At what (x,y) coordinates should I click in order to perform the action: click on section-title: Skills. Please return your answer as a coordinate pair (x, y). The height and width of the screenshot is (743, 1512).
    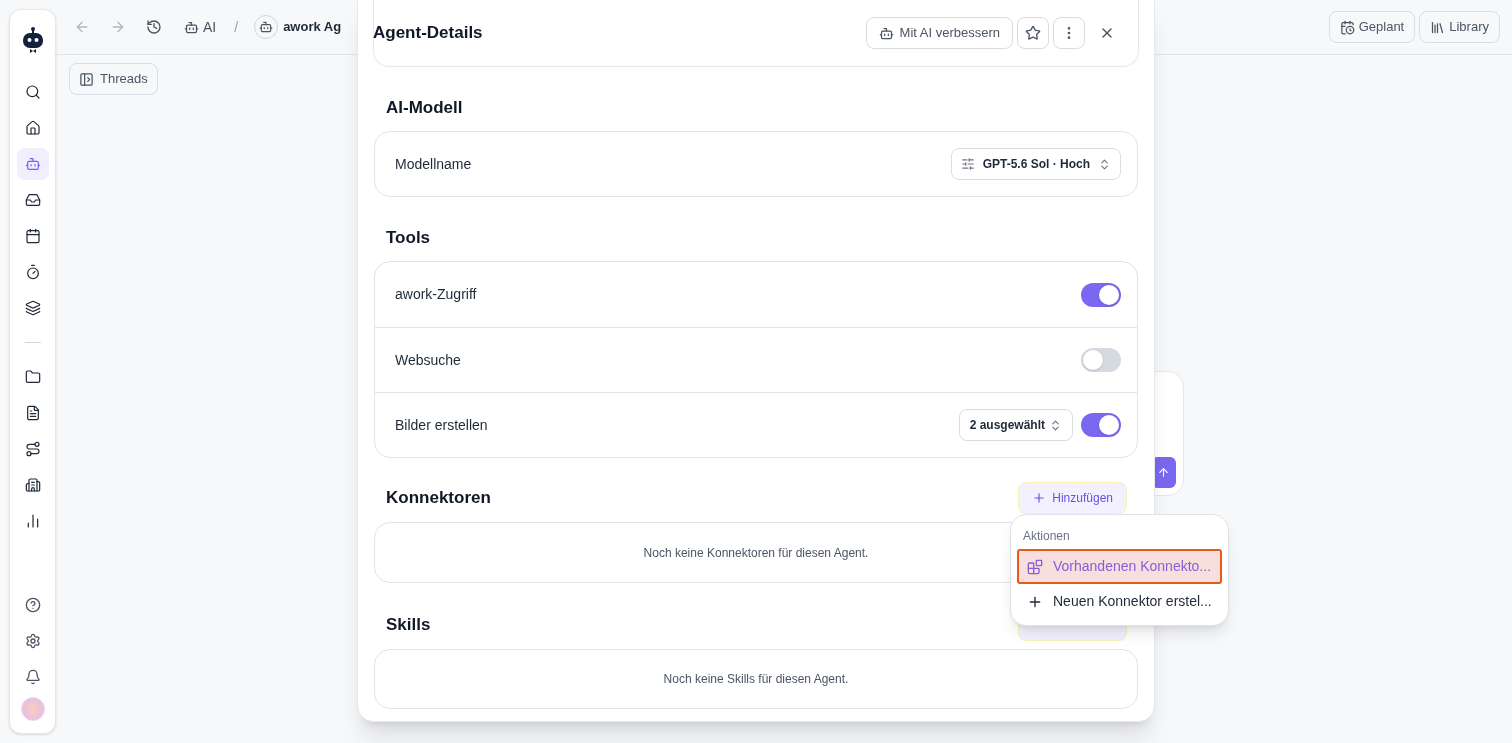
    Looking at the image, I should click on (408, 625).